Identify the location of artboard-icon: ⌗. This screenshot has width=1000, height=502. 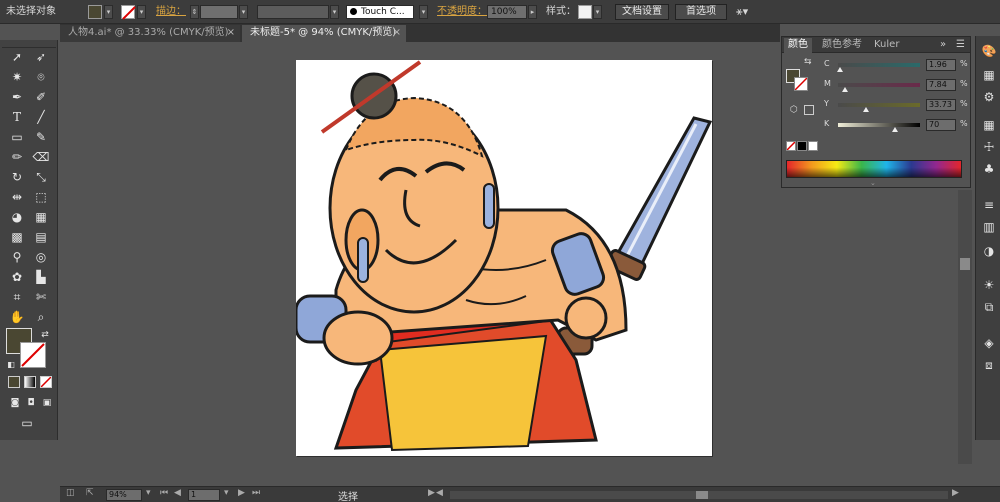
(17, 297).